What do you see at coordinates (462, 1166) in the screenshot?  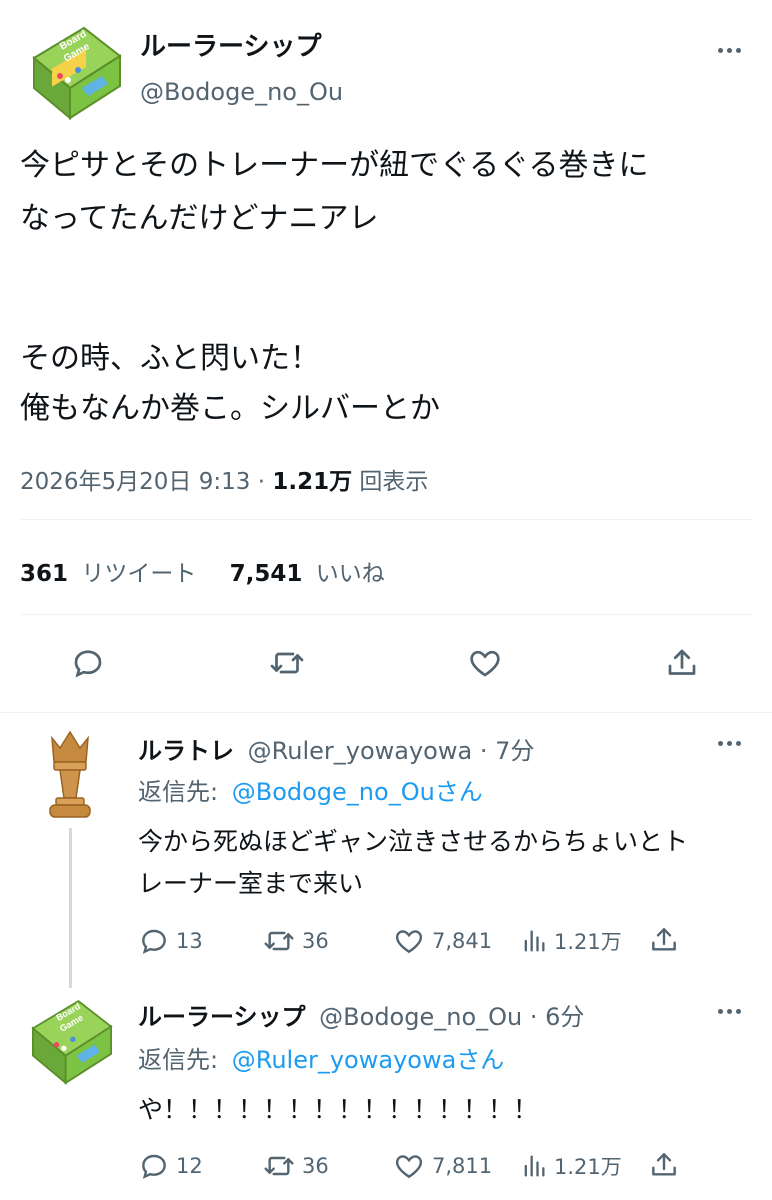 I see `like-count: 7,811` at bounding box center [462, 1166].